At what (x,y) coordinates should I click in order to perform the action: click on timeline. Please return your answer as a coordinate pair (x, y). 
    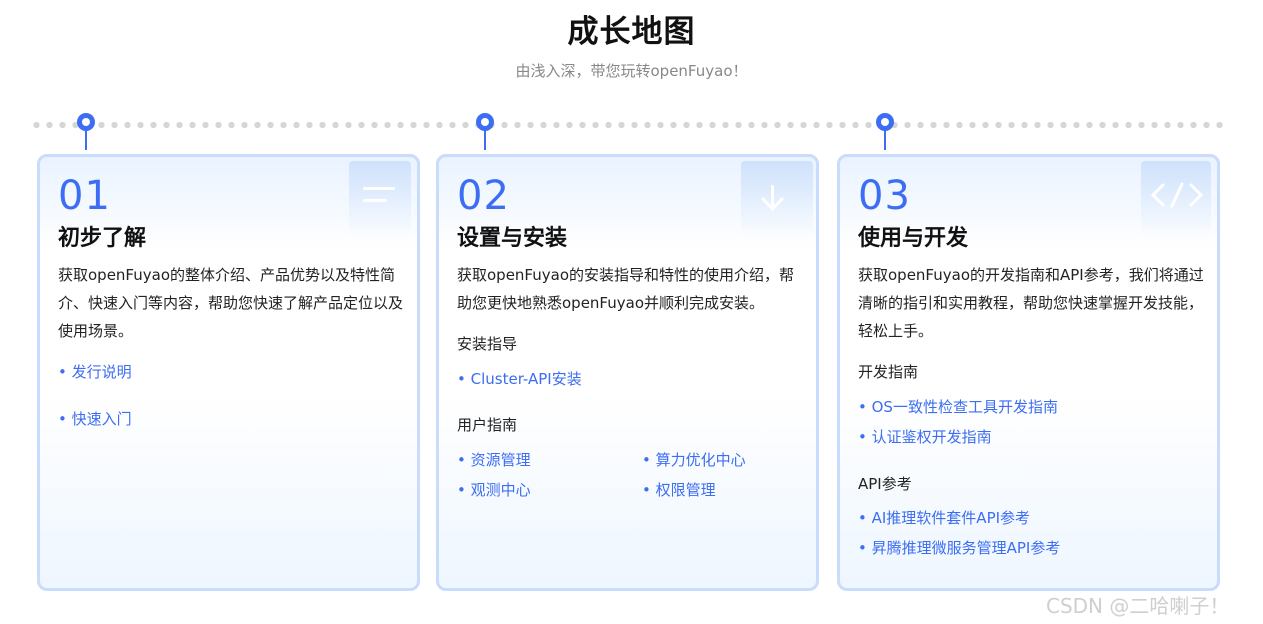
    Looking at the image, I should click on (630, 125).